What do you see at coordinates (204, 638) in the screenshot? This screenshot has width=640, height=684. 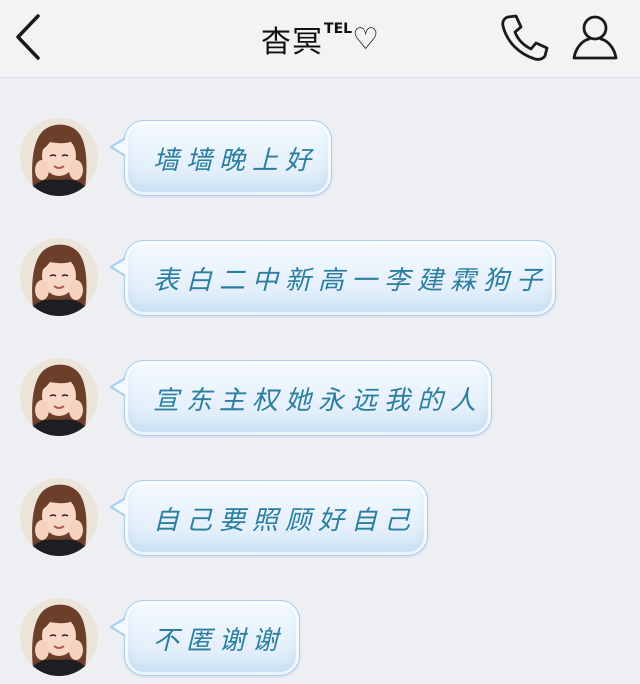 I see `message-bubble: 不匿谢谢` at bounding box center [204, 638].